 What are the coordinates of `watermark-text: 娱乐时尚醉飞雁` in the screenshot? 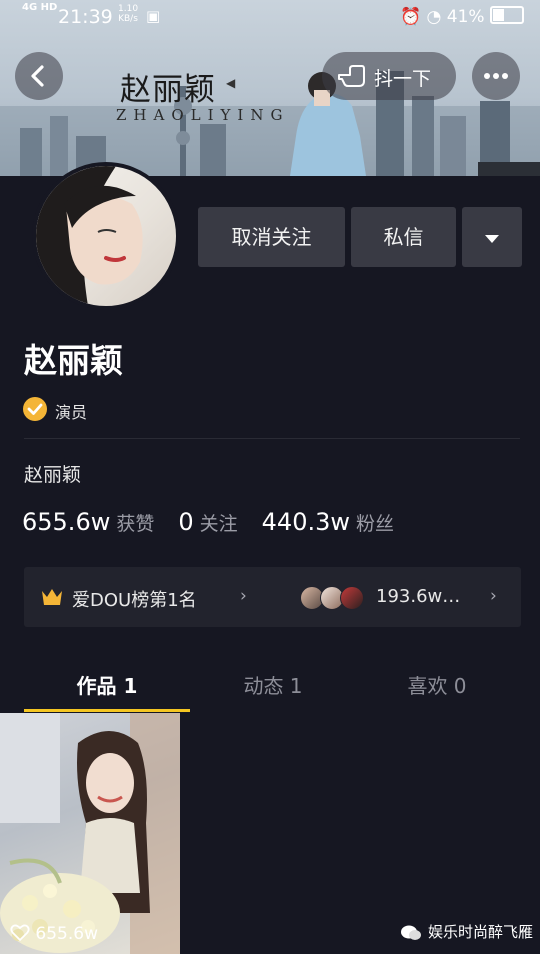 It's located at (481, 932).